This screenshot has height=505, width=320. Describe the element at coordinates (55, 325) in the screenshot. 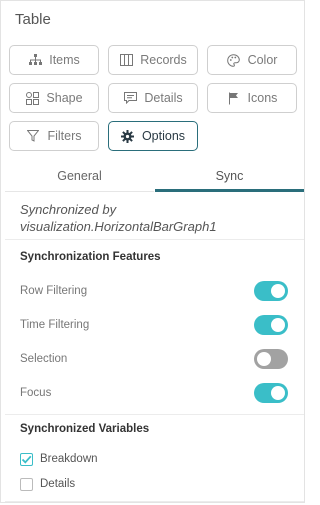

I see `time-filtering-label: Time Filtering` at that location.